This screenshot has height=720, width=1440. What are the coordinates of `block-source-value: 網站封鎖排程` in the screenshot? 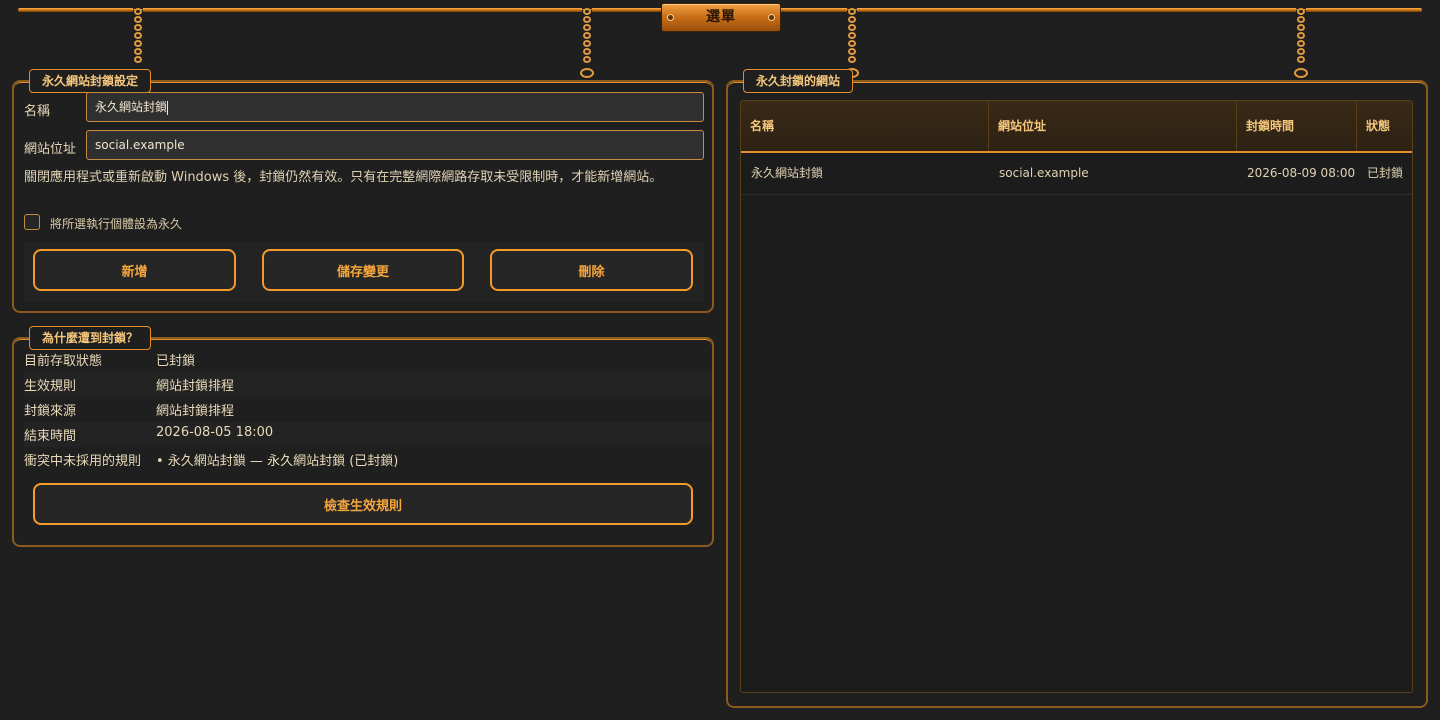 It's located at (195, 411).